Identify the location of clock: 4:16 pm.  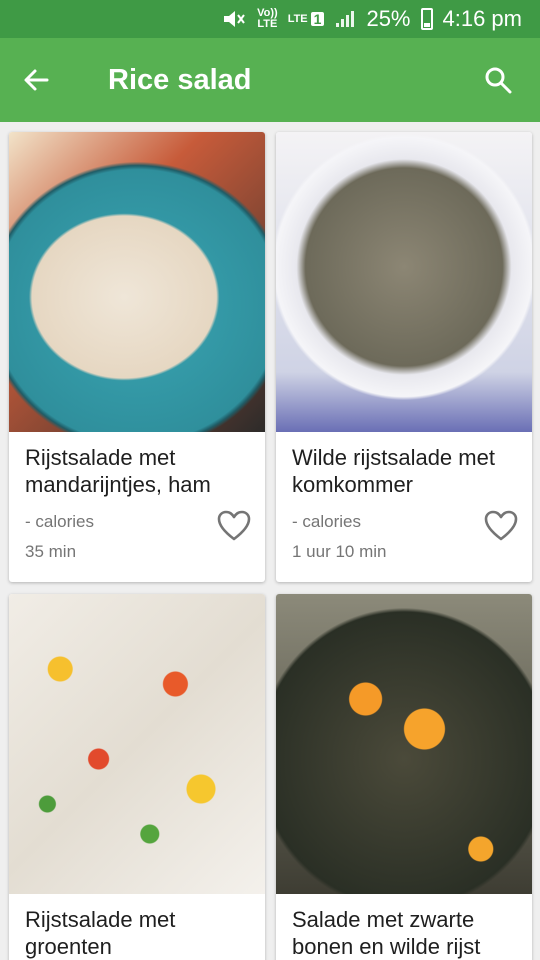
(482, 18).